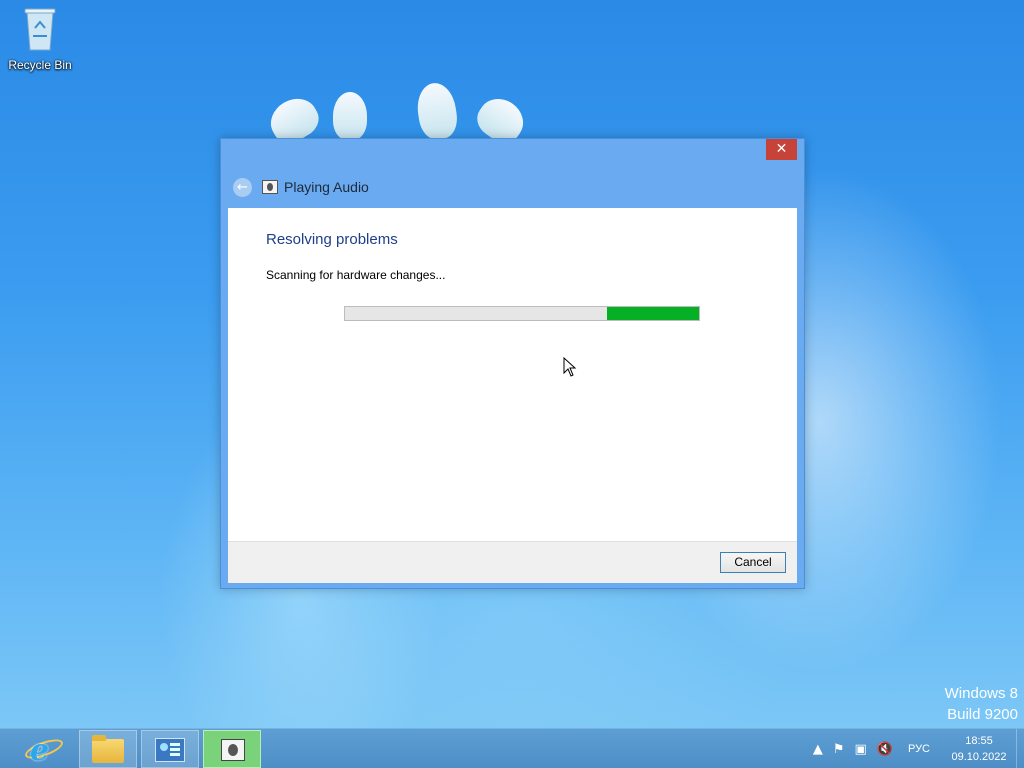 This screenshot has width=1024, height=768. Describe the element at coordinates (979, 741) in the screenshot. I see `clock-time: 18:55` at that location.